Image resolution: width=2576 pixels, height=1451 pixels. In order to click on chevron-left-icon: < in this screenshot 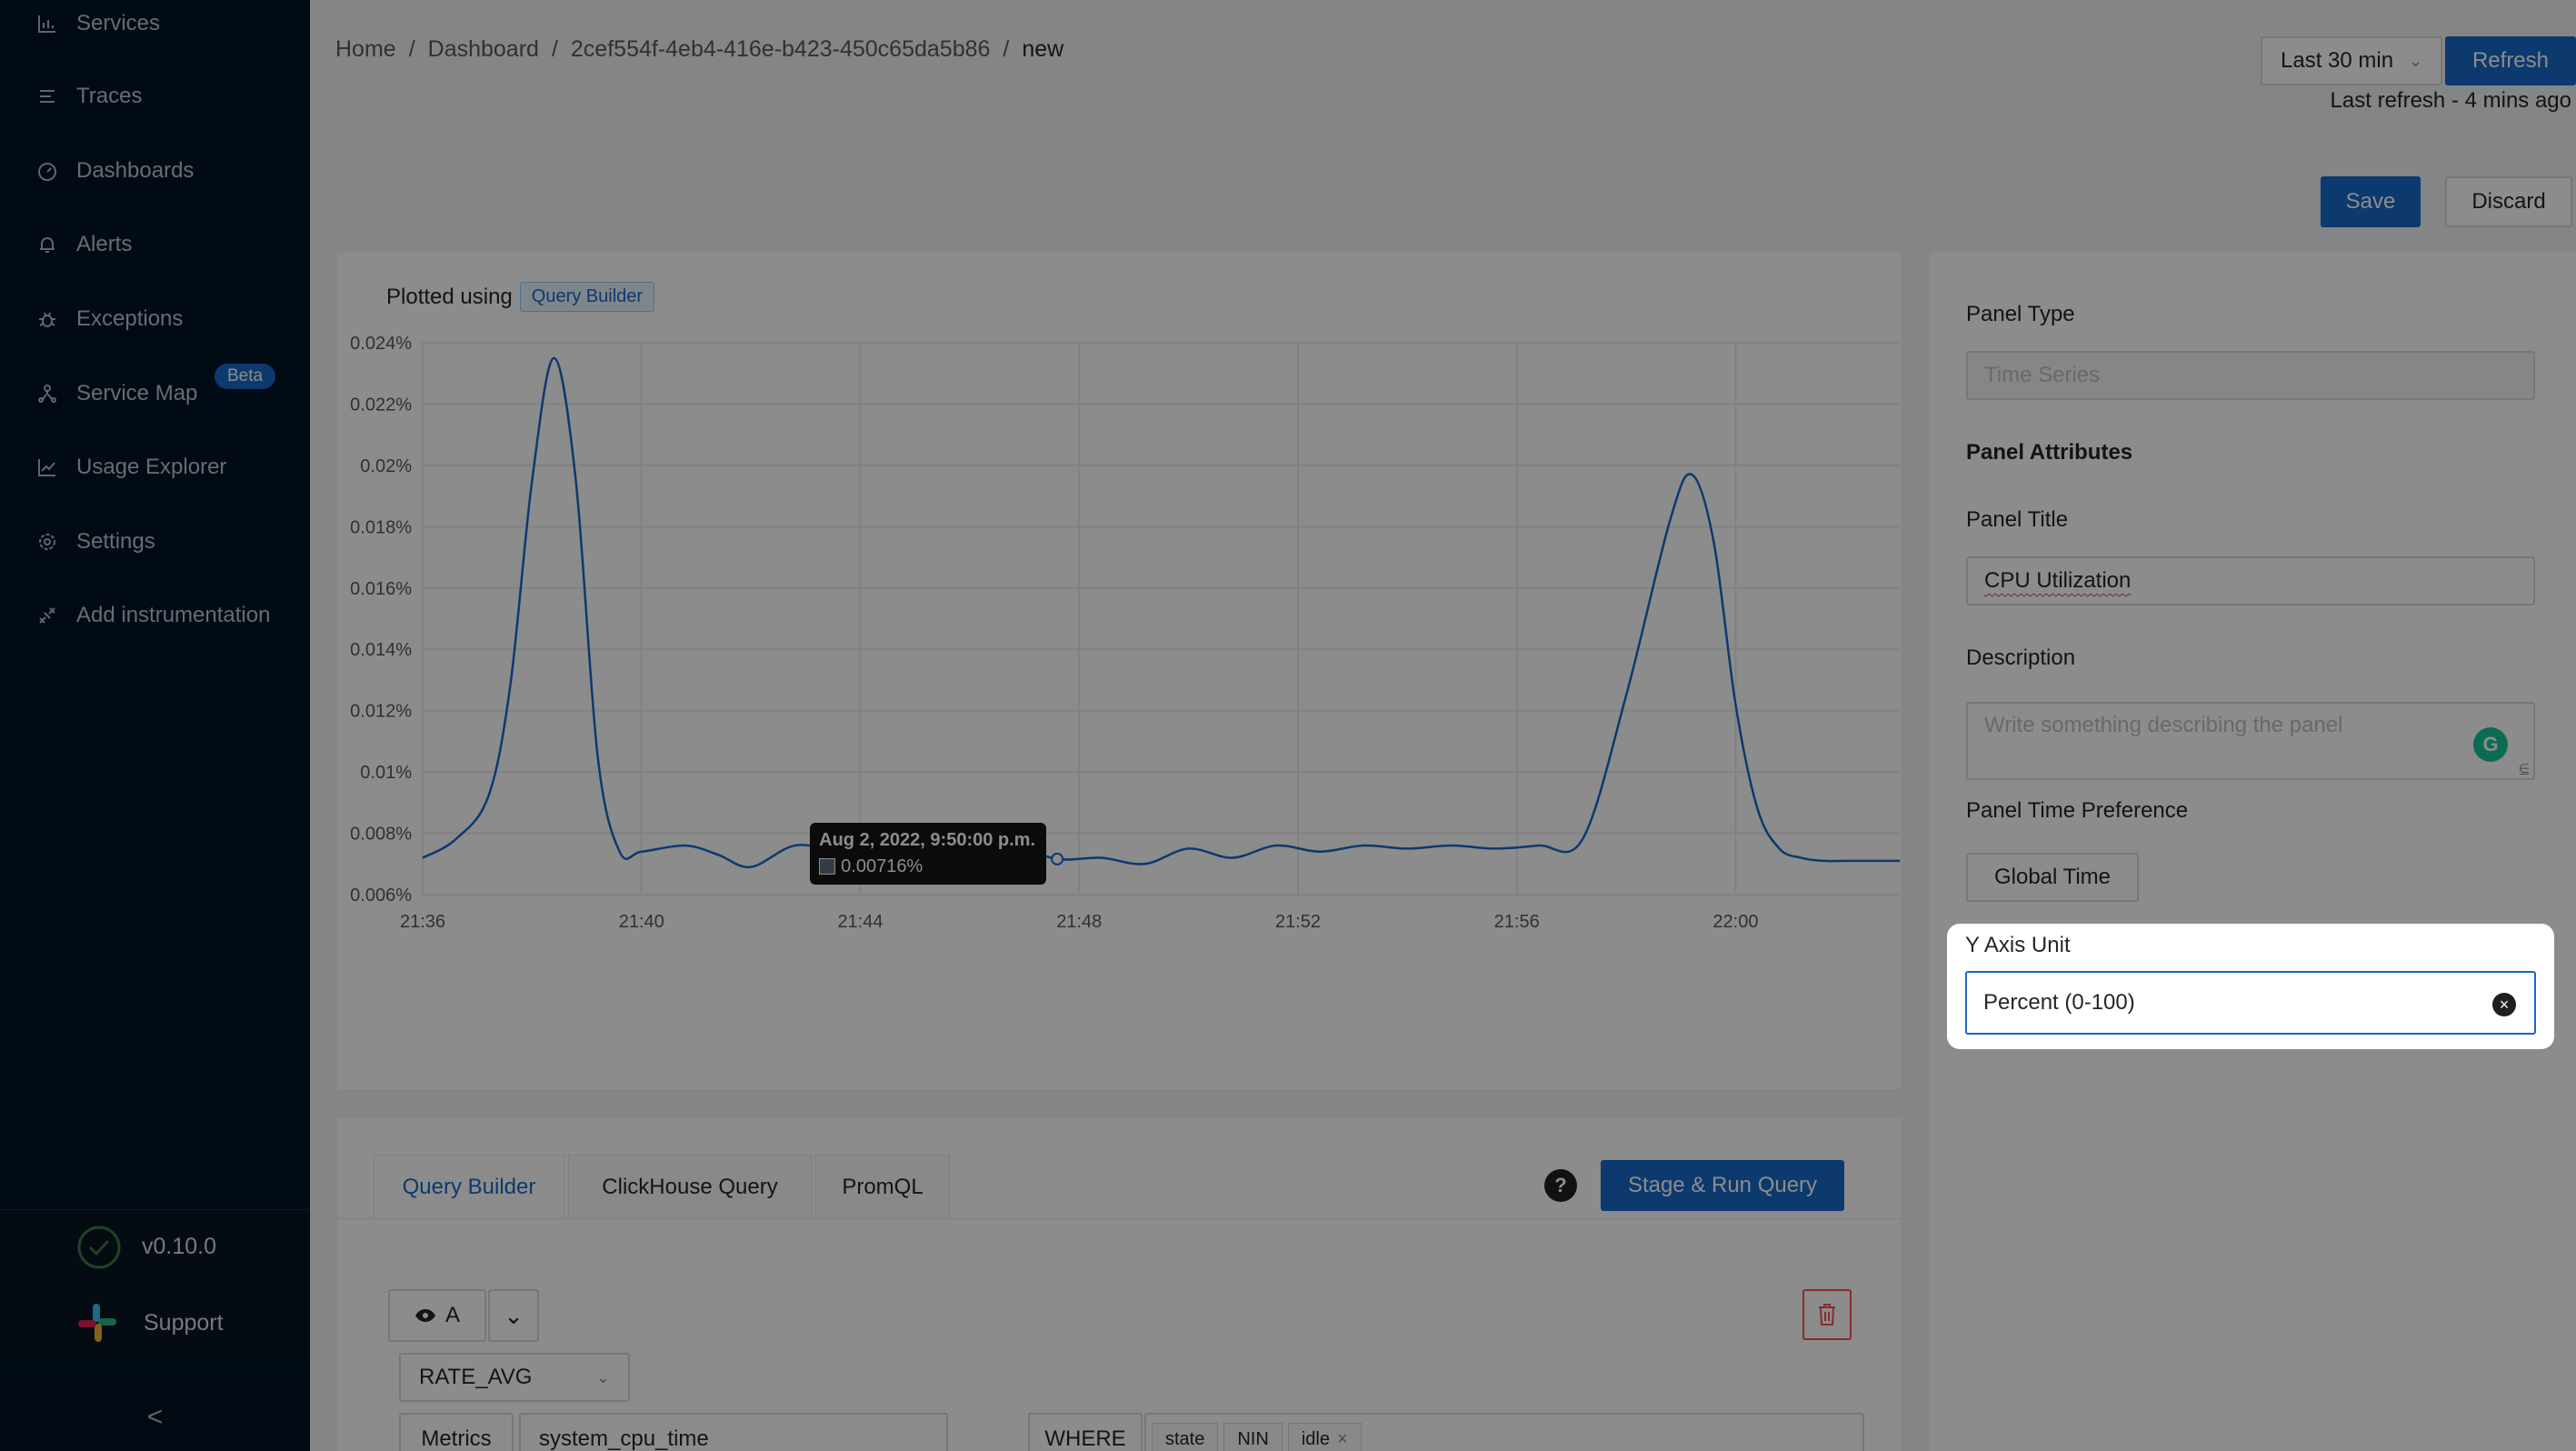, I will do `click(155, 1417)`.